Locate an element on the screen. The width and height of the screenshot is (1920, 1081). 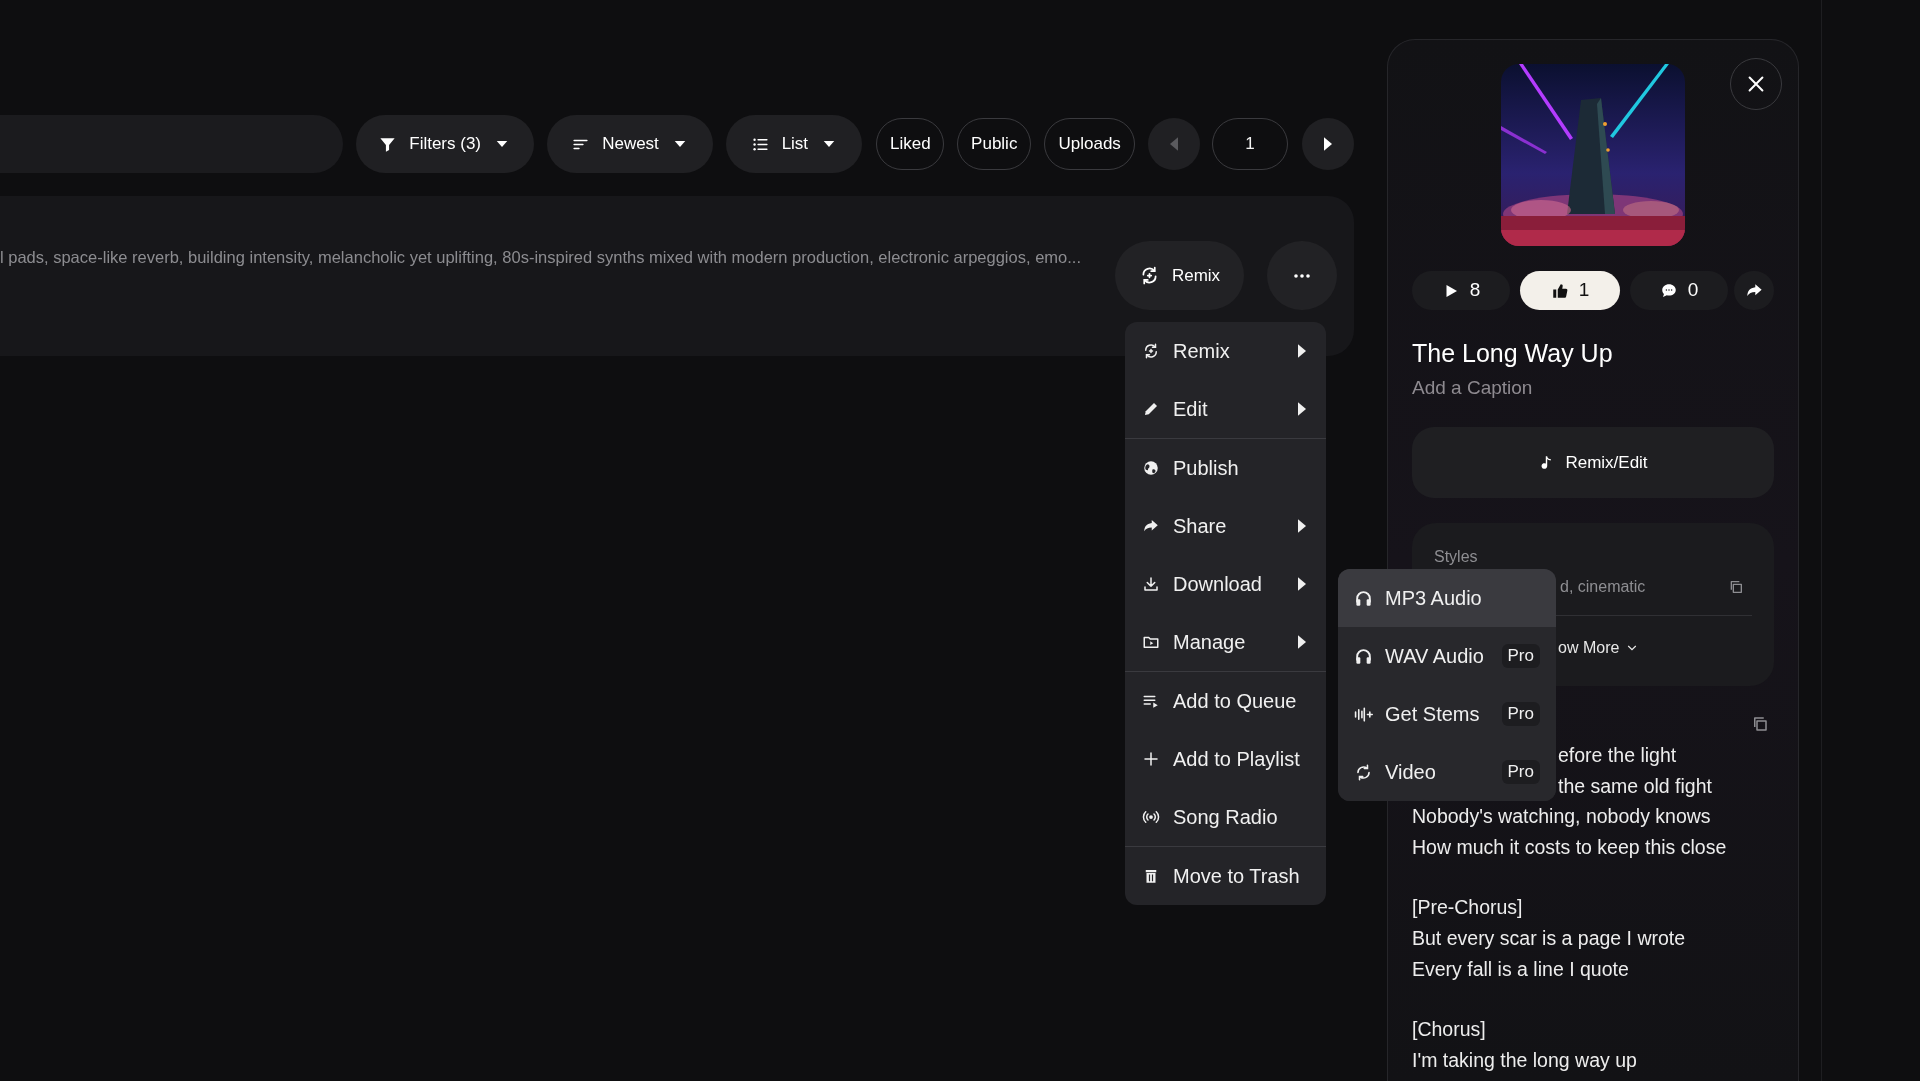
menu-item: Download is located at coordinates (1225, 584).